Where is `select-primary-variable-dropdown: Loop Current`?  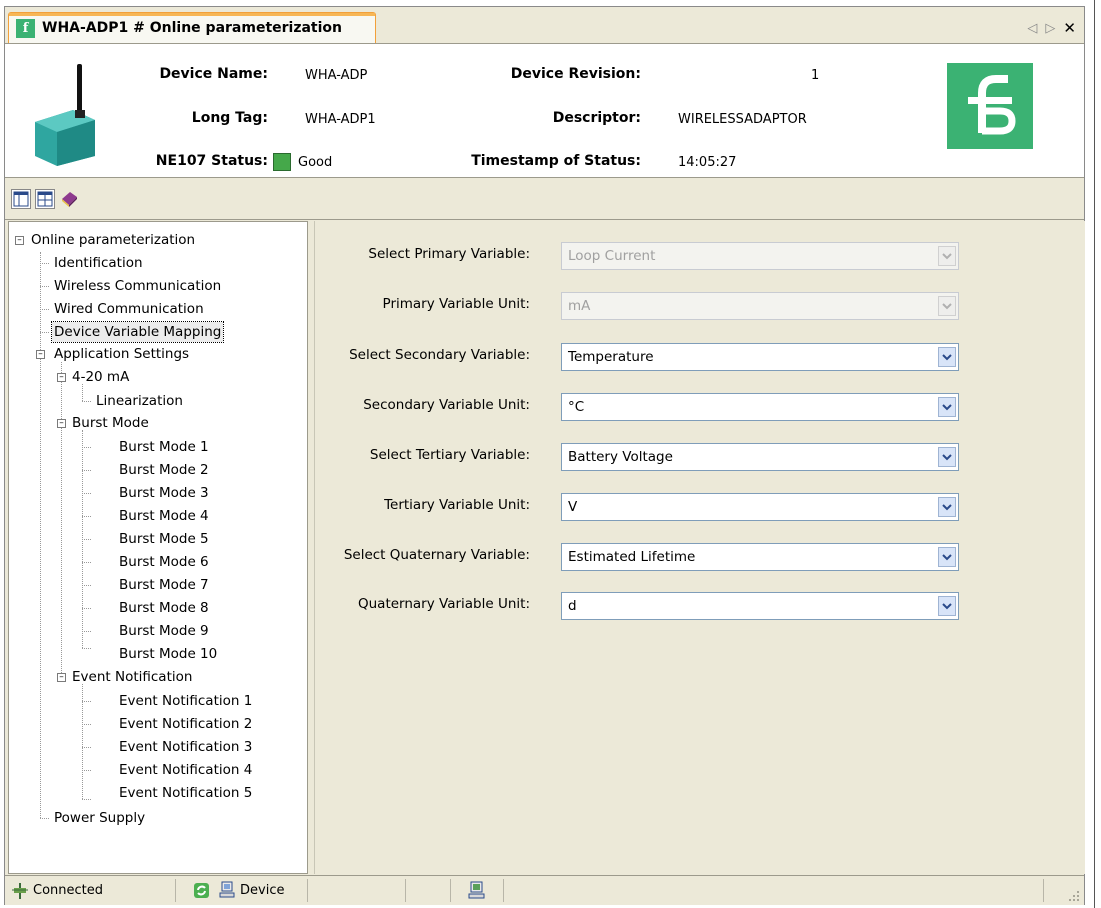 select-primary-variable-dropdown: Loop Current is located at coordinates (760, 256).